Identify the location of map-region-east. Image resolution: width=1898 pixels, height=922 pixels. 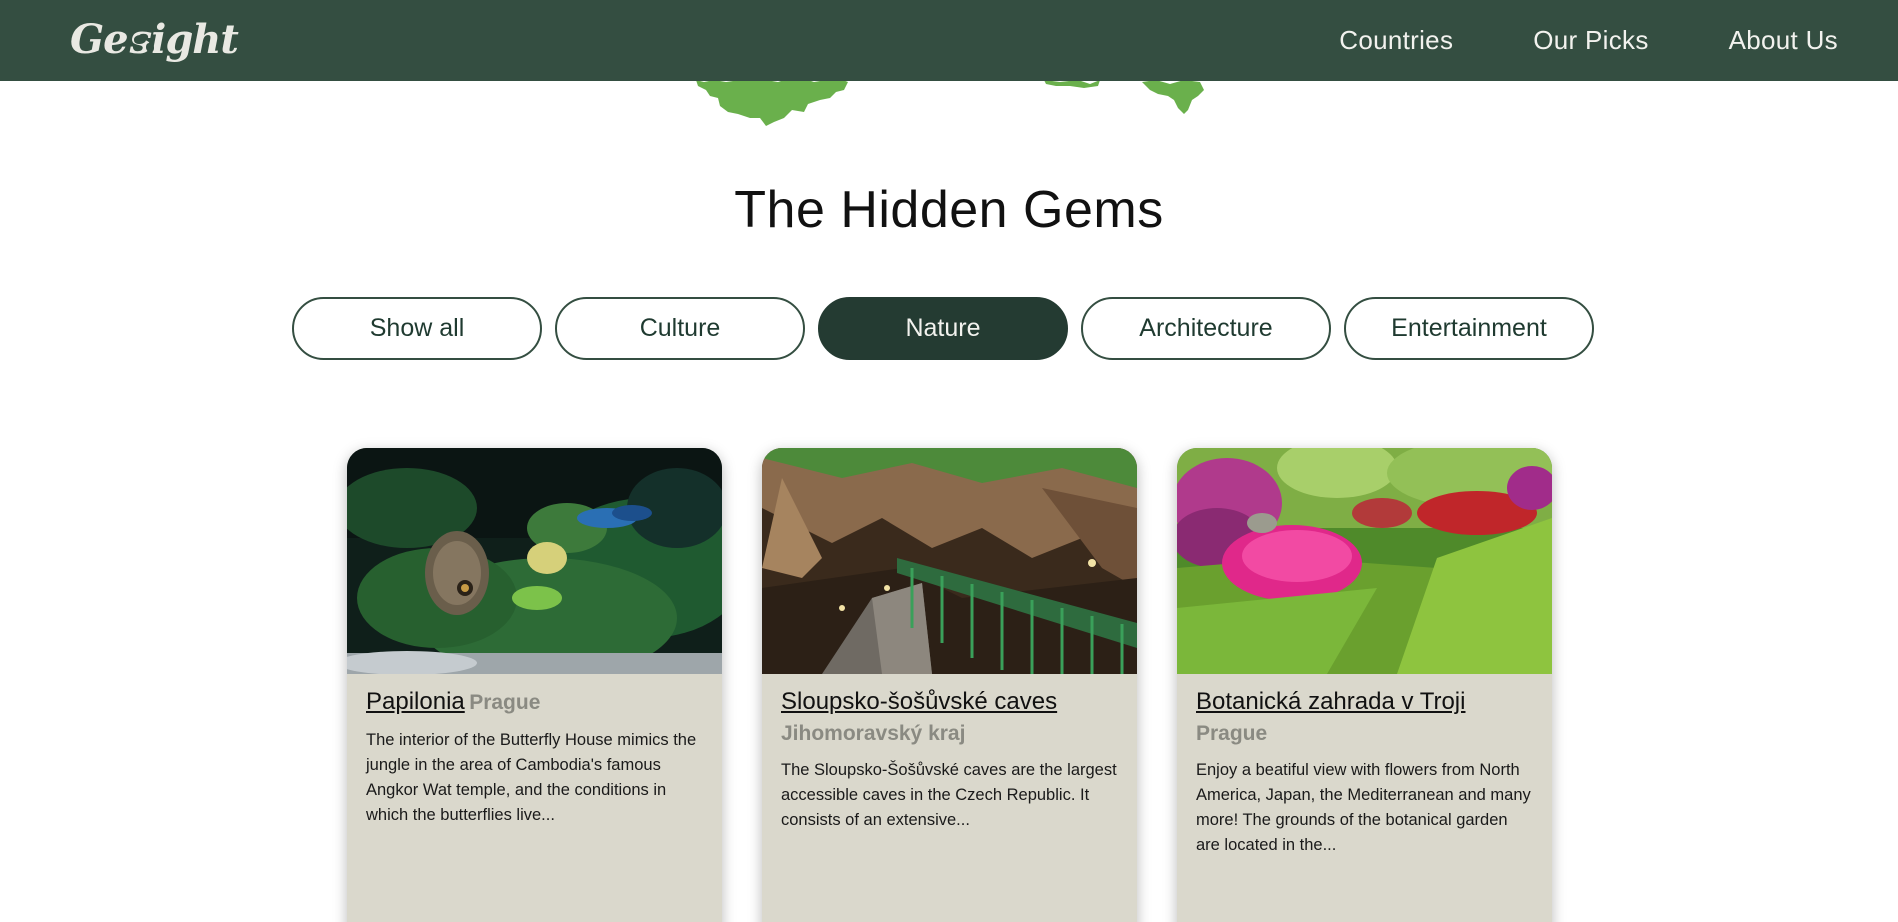
(1173, 97).